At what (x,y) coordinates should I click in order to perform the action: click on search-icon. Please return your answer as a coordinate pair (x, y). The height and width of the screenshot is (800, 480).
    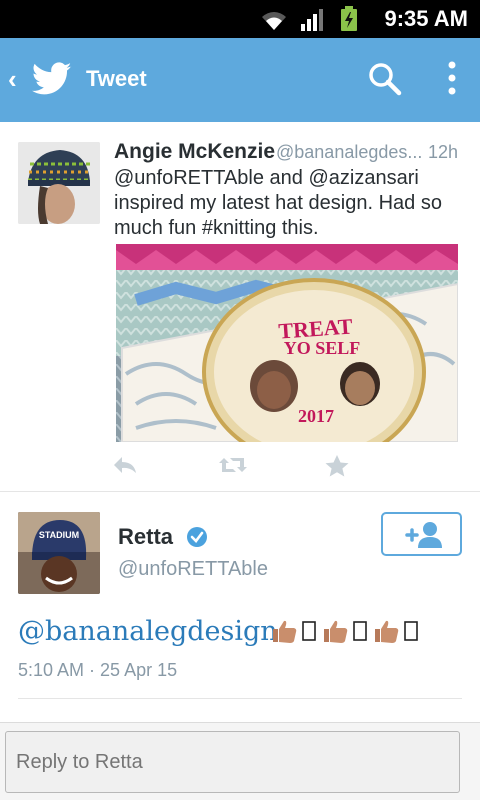
    Looking at the image, I should click on (385, 81).